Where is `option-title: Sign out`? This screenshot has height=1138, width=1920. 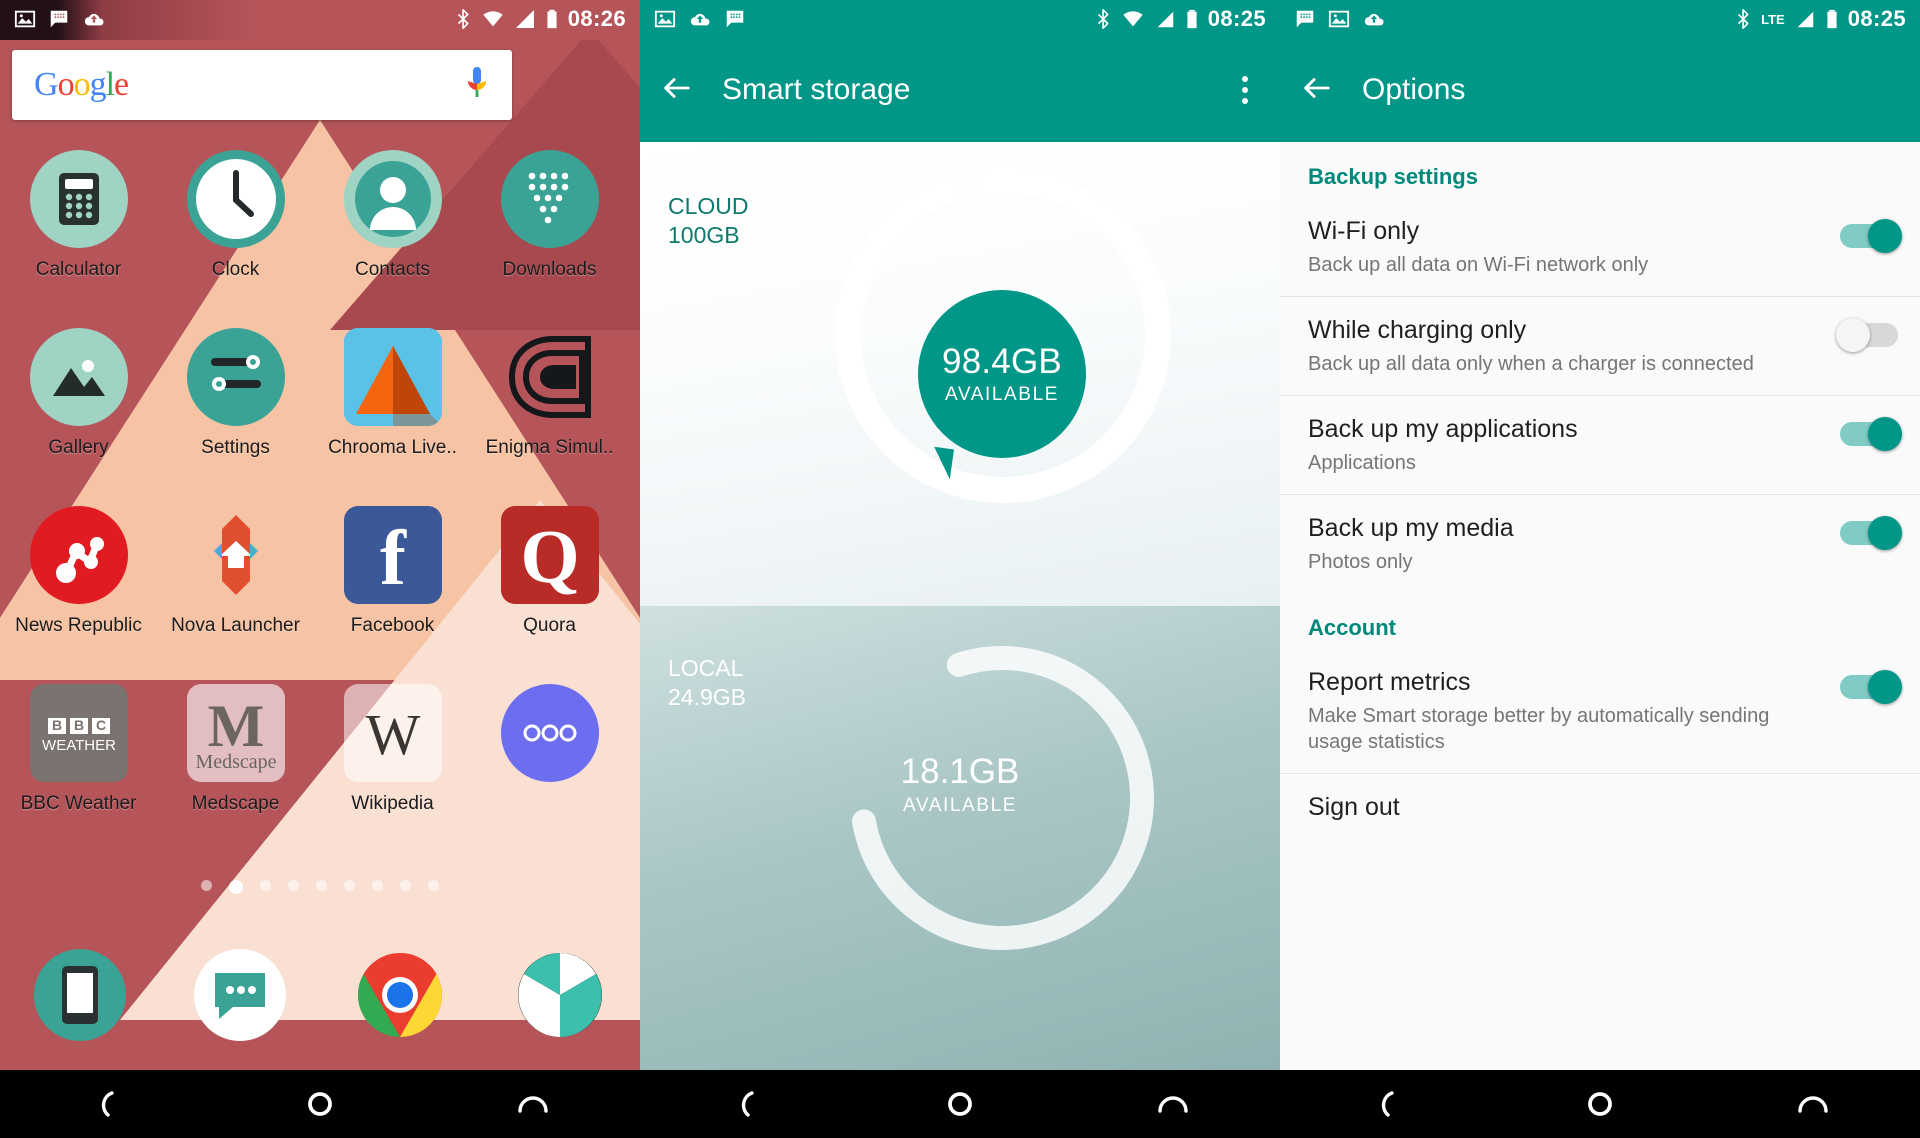 option-title: Sign out is located at coordinates (1354, 807).